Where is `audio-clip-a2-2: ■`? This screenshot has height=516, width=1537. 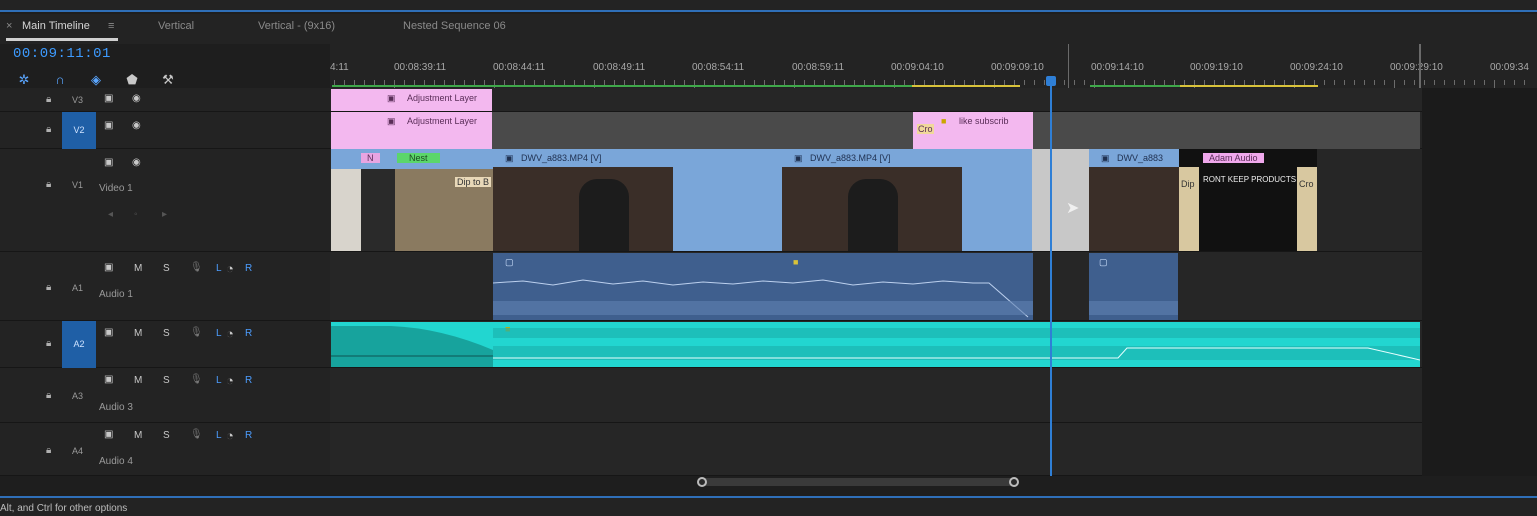
audio-clip-a2-2: ■ is located at coordinates (956, 344).